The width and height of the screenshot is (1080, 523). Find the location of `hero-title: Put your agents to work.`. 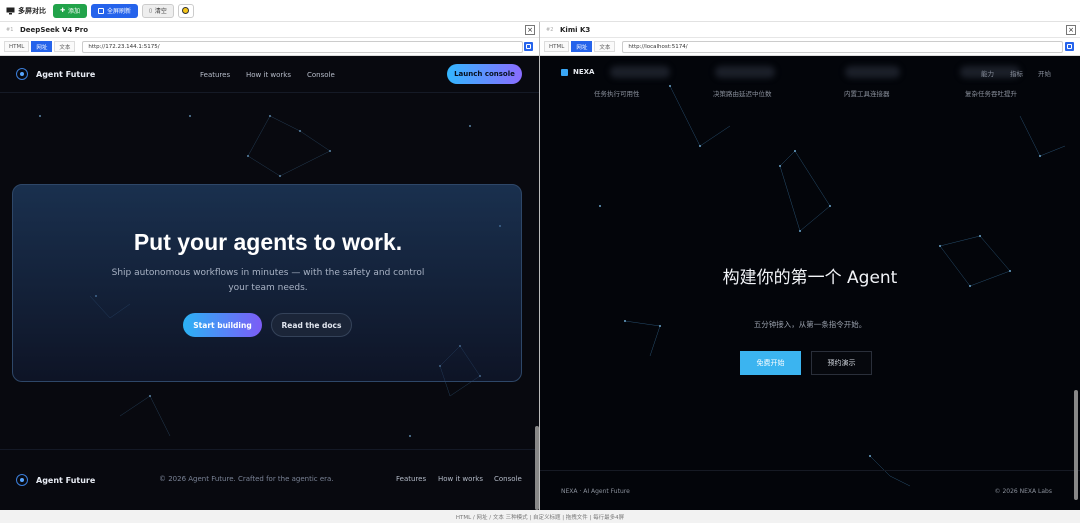

hero-title: Put your agents to work. is located at coordinates (268, 242).